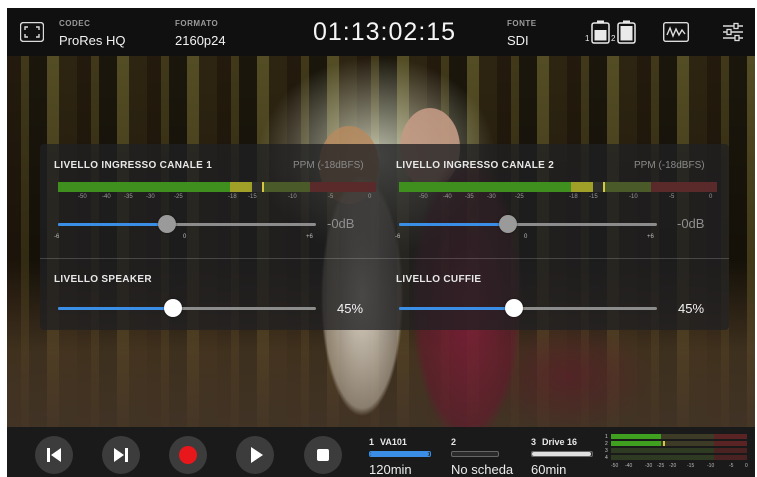 This screenshot has width=757, height=477. What do you see at coordinates (733, 32) in the screenshot?
I see `settings-sliders-icon` at bounding box center [733, 32].